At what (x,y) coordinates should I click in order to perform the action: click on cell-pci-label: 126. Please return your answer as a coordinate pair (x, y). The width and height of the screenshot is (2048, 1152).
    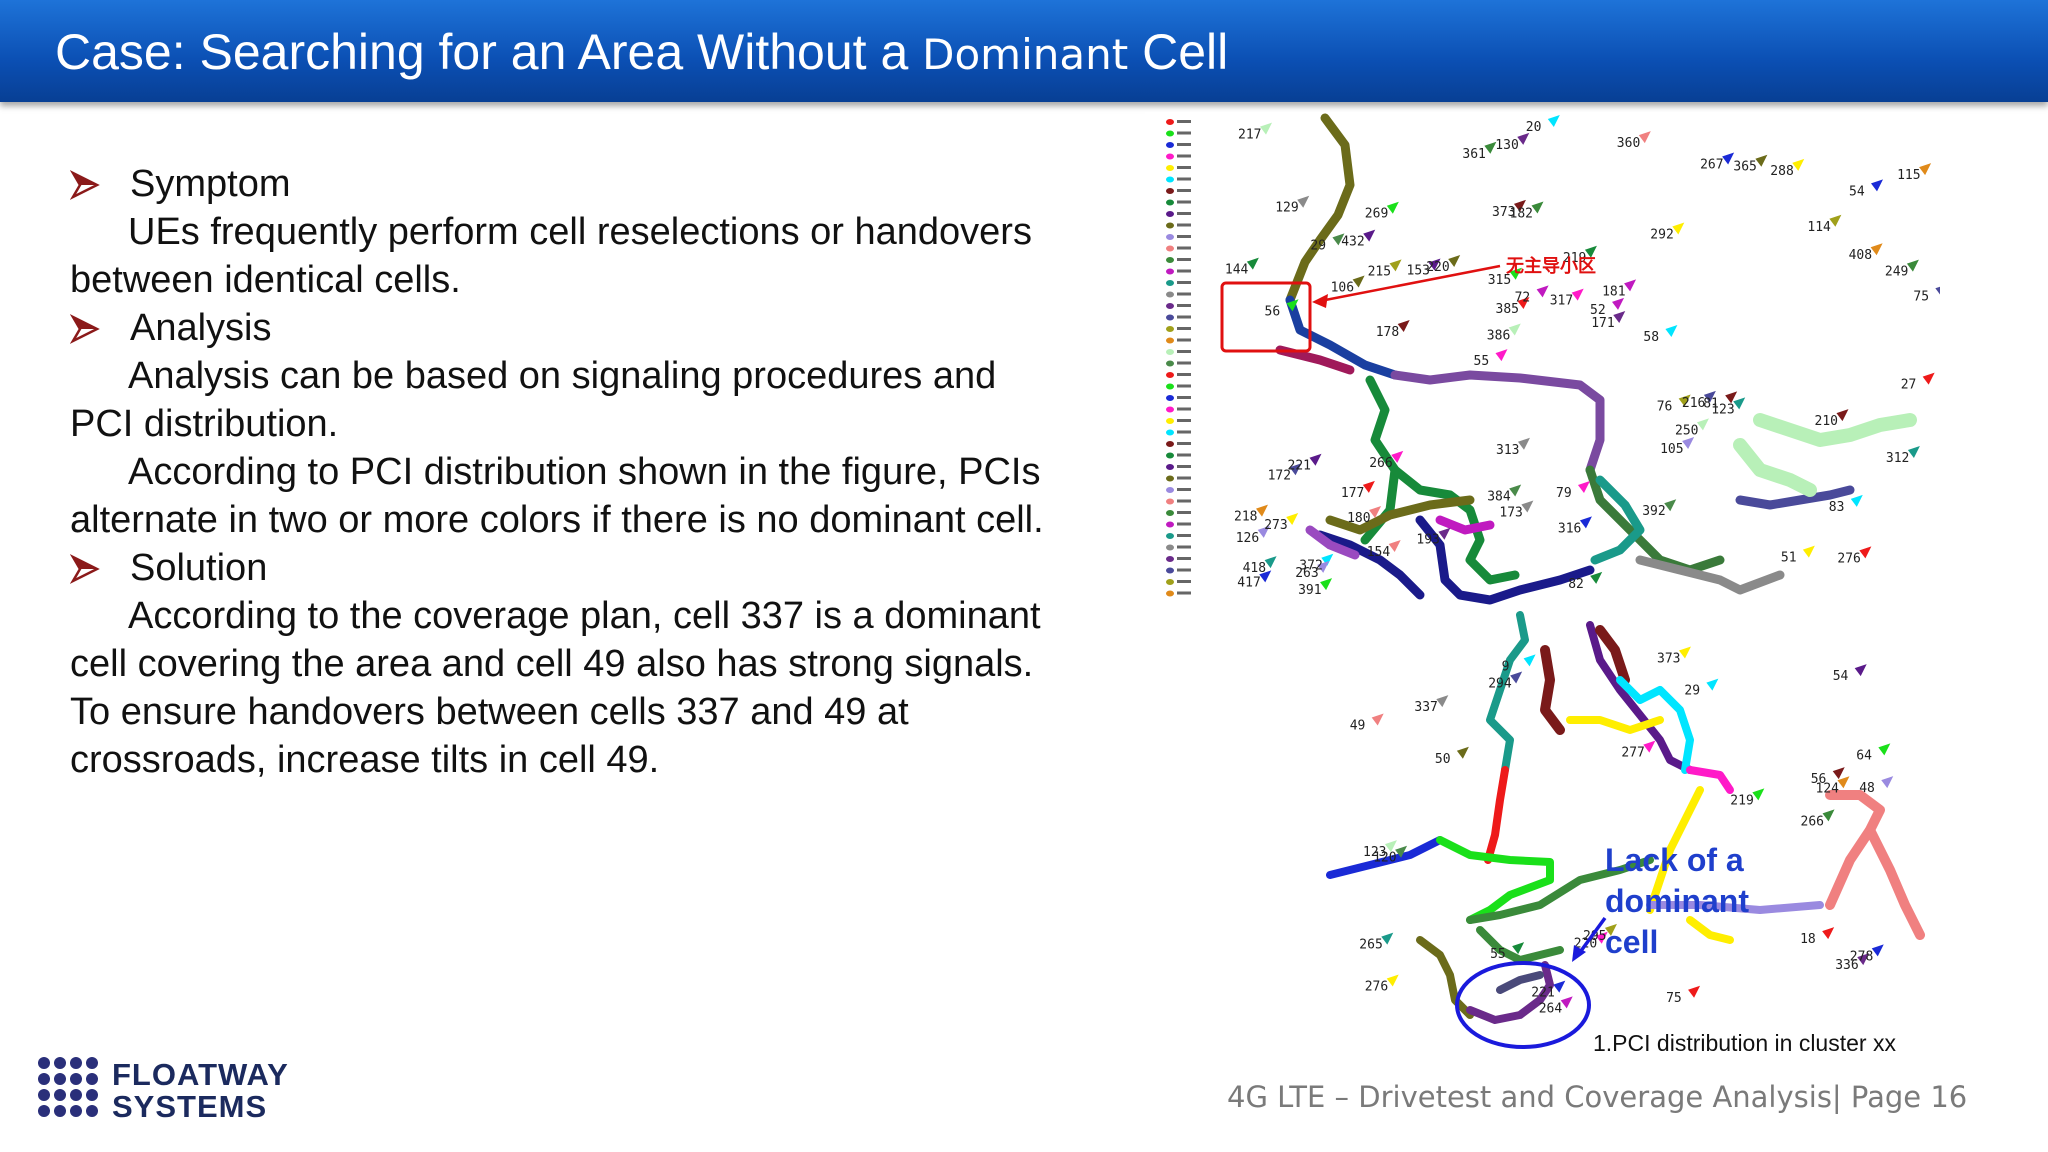
    Looking at the image, I should click on (1247, 538).